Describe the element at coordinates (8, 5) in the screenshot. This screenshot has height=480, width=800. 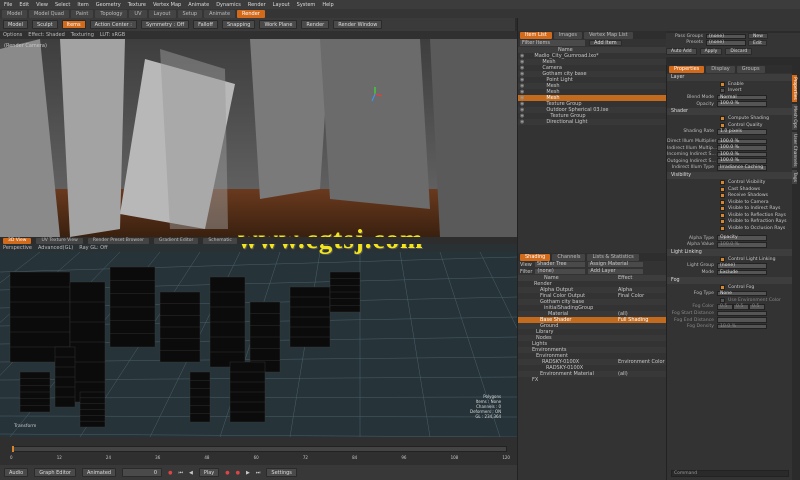
I see `menu-file: File` at that location.